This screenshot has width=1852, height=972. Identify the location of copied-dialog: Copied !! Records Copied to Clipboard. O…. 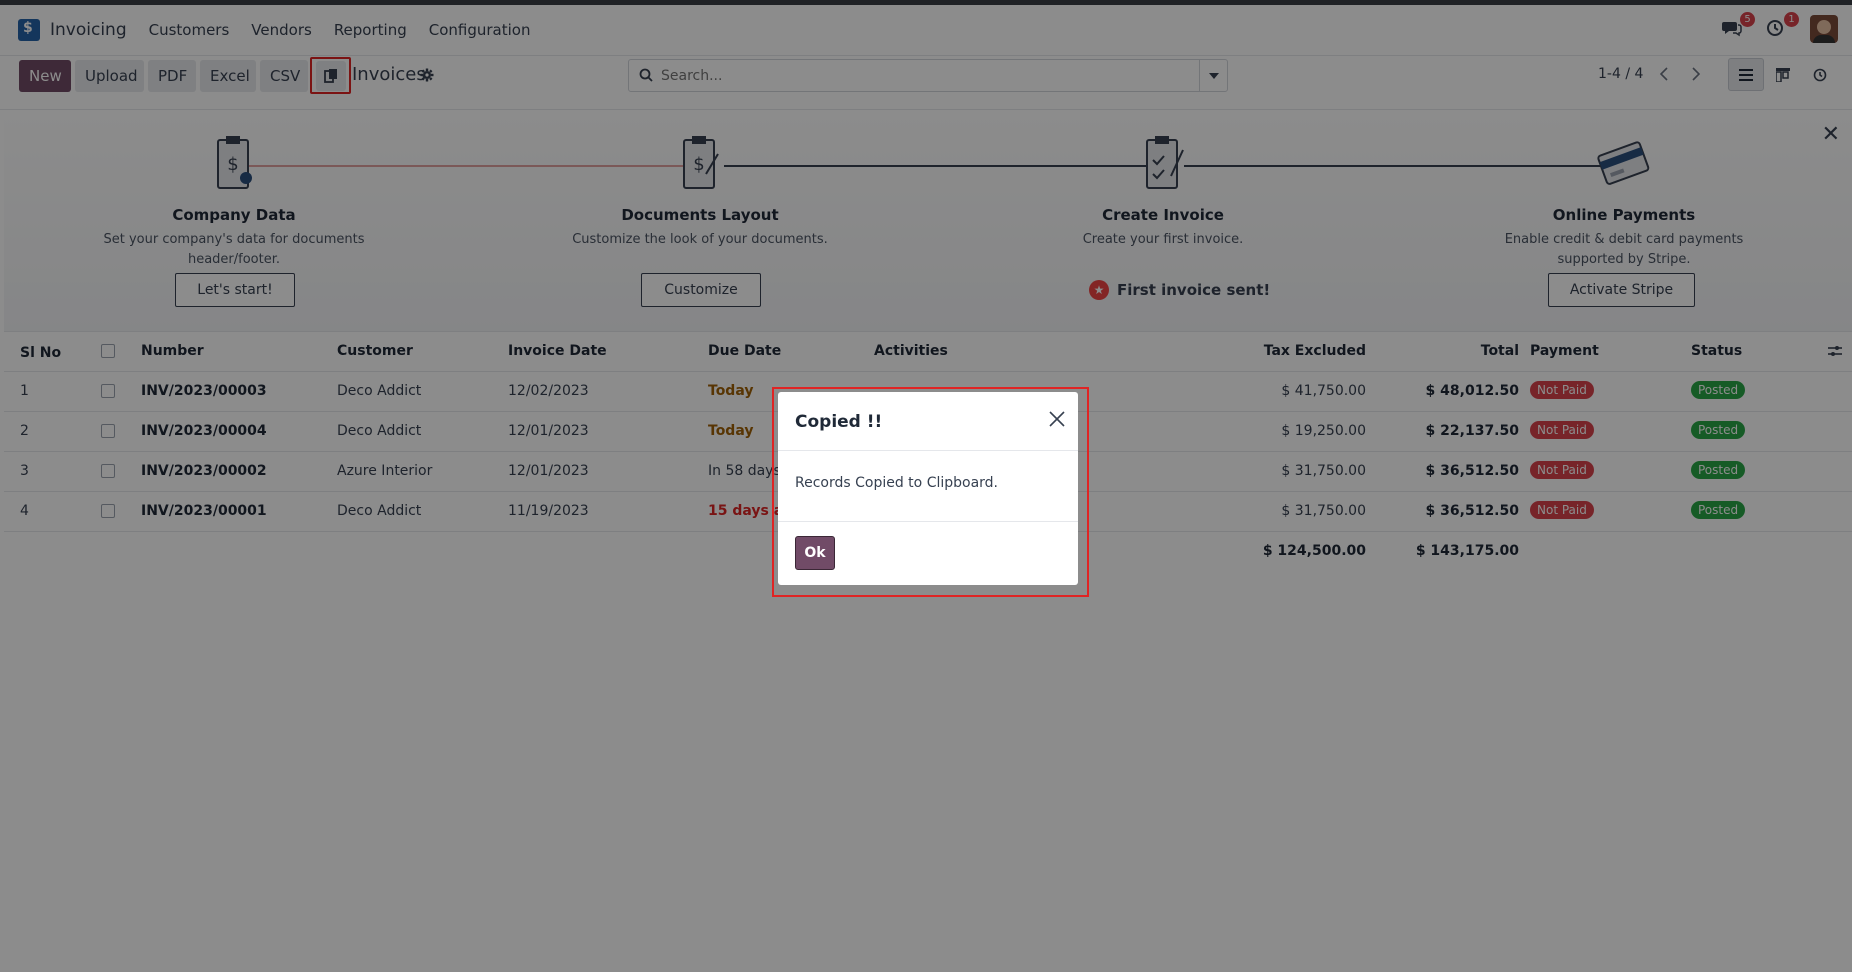
(928, 488).